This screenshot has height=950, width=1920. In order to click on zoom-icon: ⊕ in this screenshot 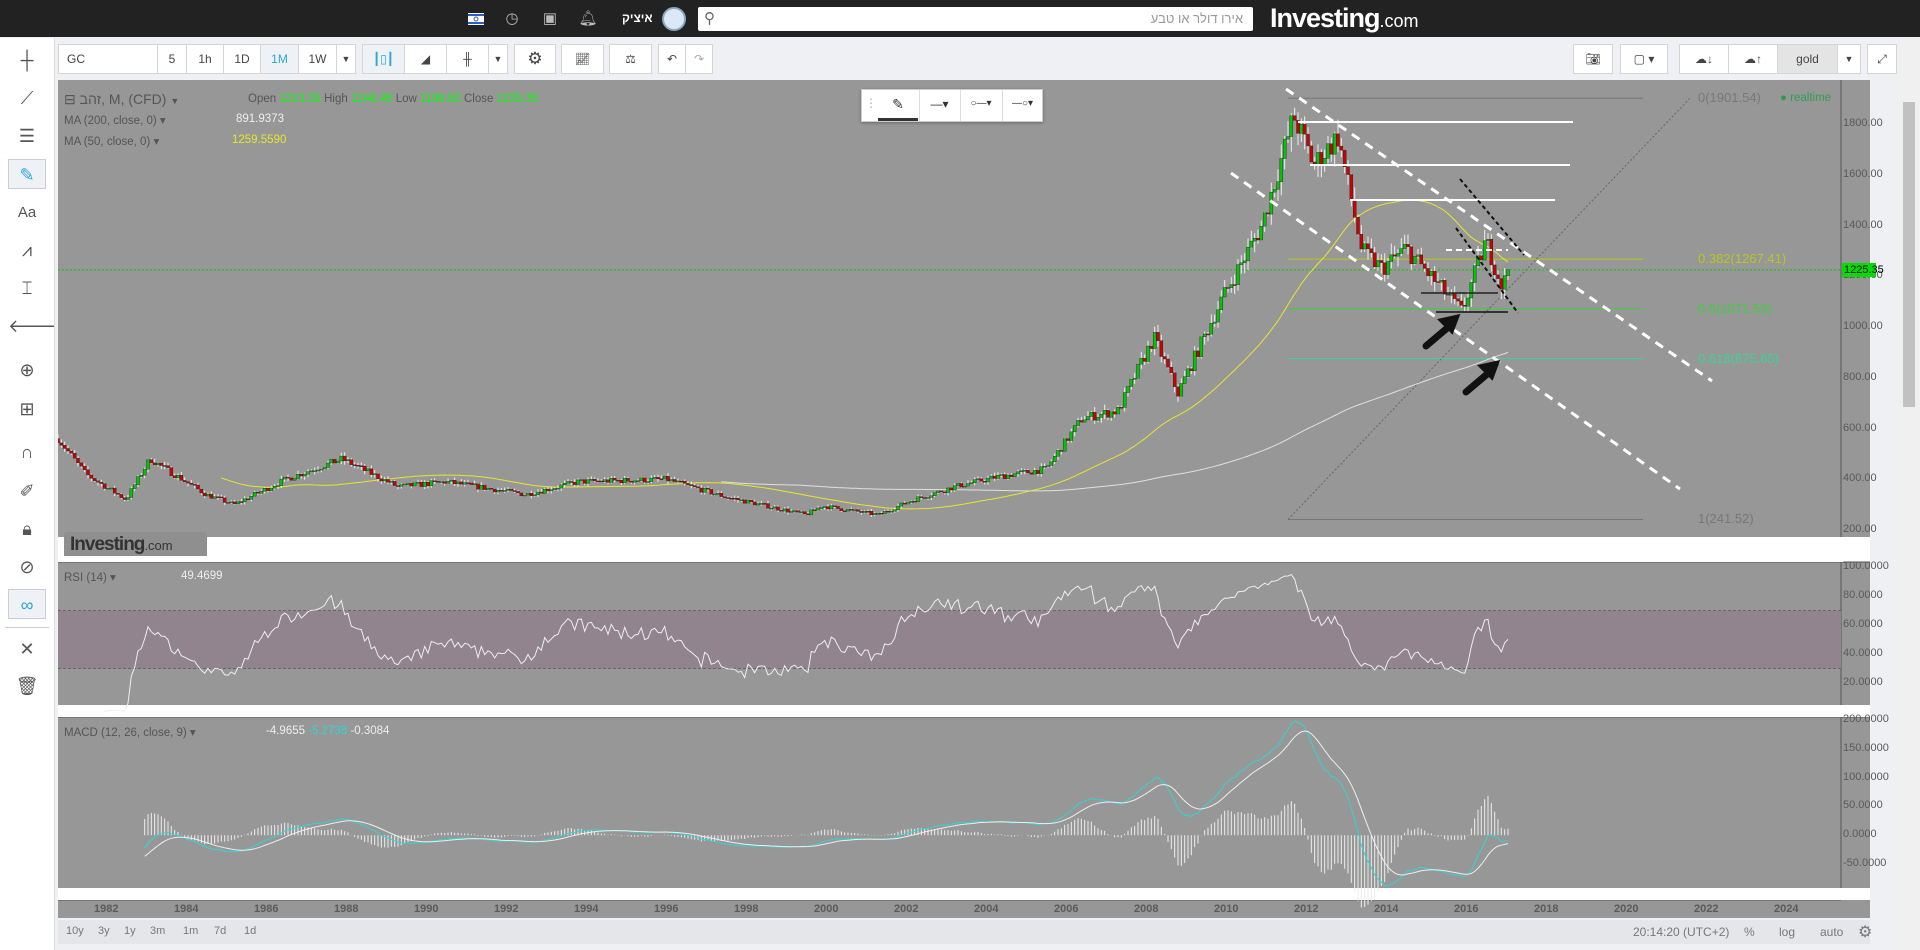, I will do `click(27, 370)`.